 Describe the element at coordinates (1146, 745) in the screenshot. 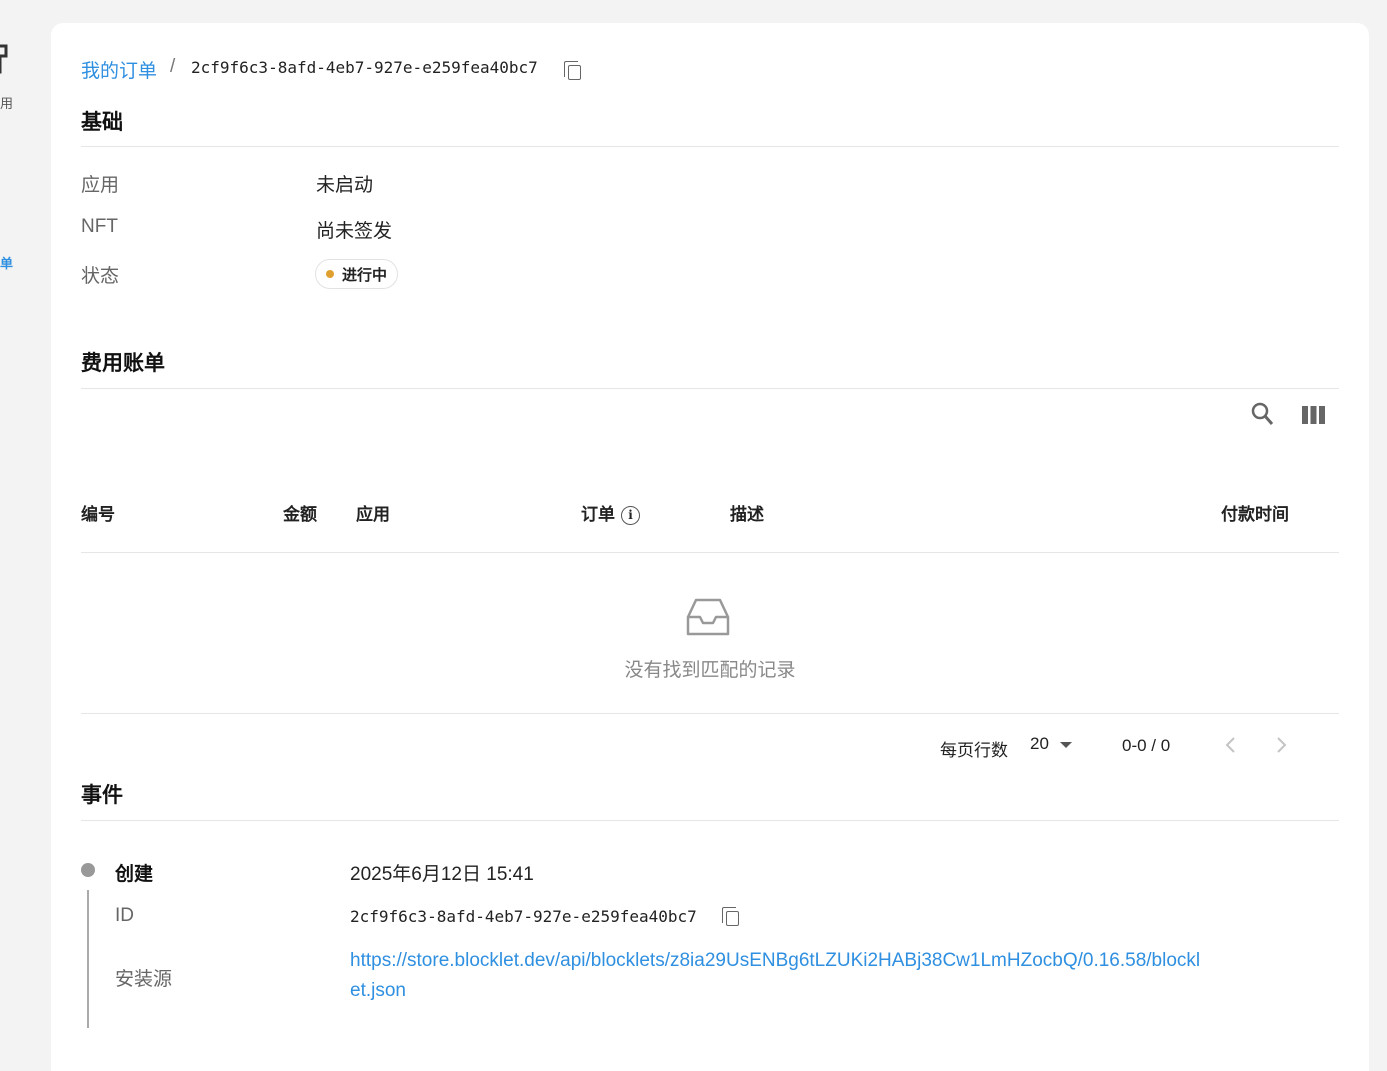

I see `pagination-range: 0-0 / 0` at that location.